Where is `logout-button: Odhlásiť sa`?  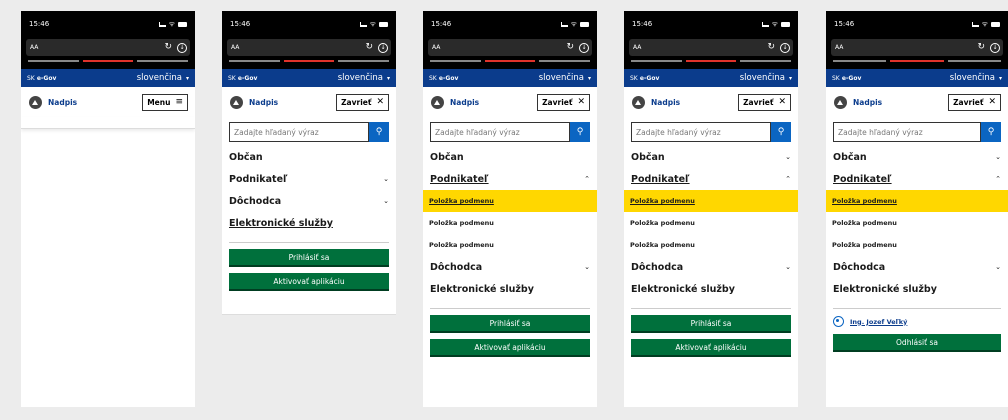
logout-button: Odhlásiť sa is located at coordinates (917, 343).